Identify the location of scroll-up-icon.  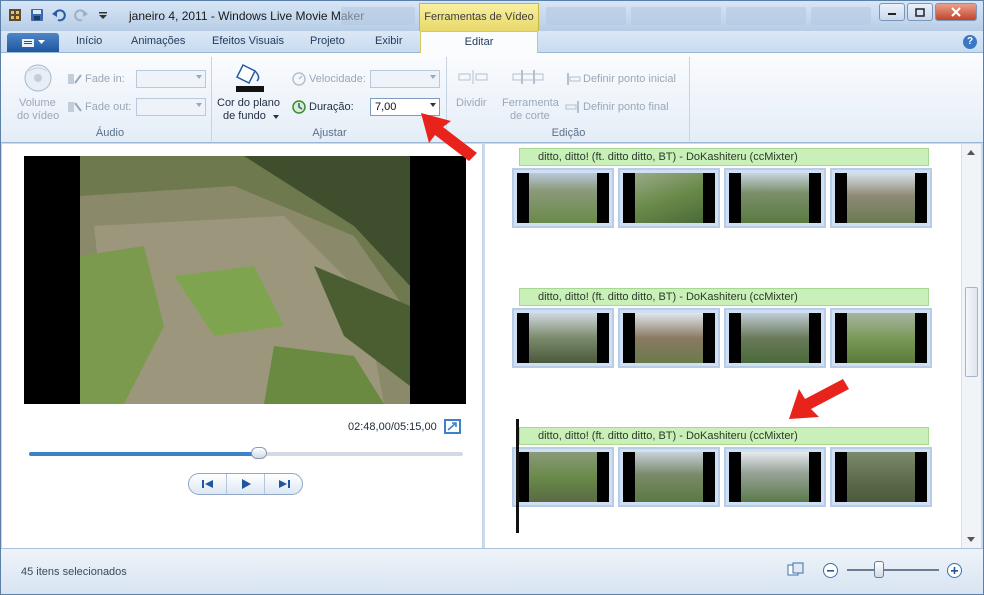
(971, 152).